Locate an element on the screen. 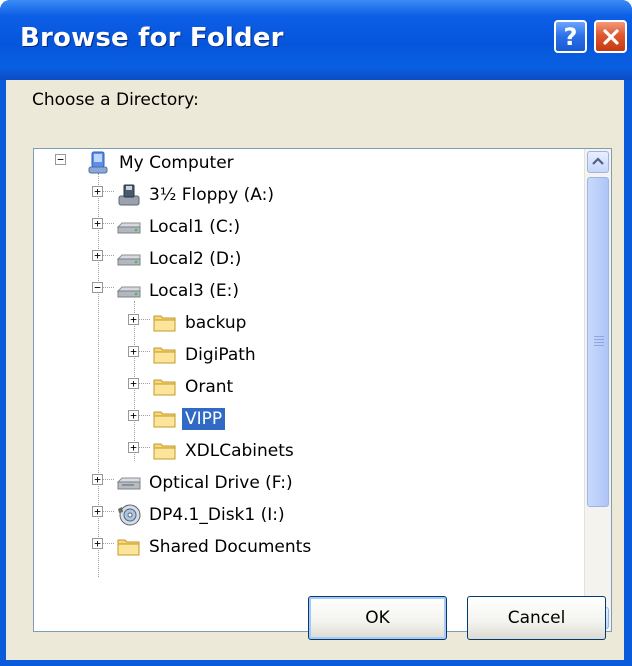  tree-item-local3-e: Local3 (E:) is located at coordinates (179, 291).